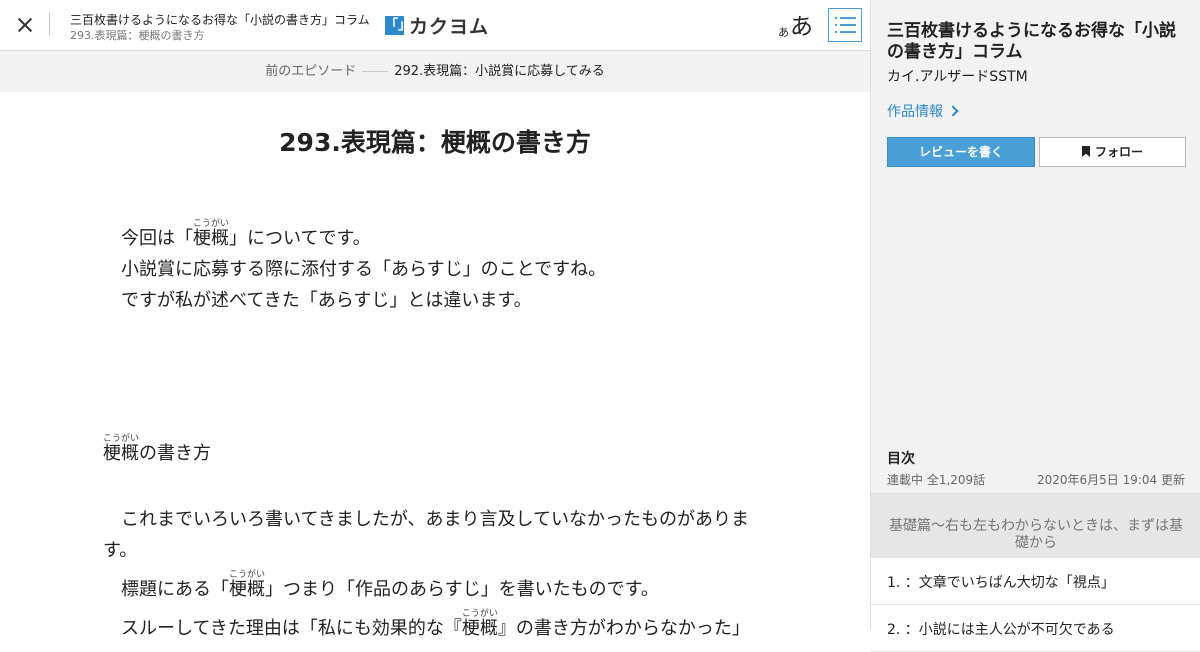 The image size is (1200, 652). Describe the element at coordinates (220, 19) in the screenshot. I see `work-title: 三百枚書けるようになるお得な「小説の書き方」コラム` at that location.